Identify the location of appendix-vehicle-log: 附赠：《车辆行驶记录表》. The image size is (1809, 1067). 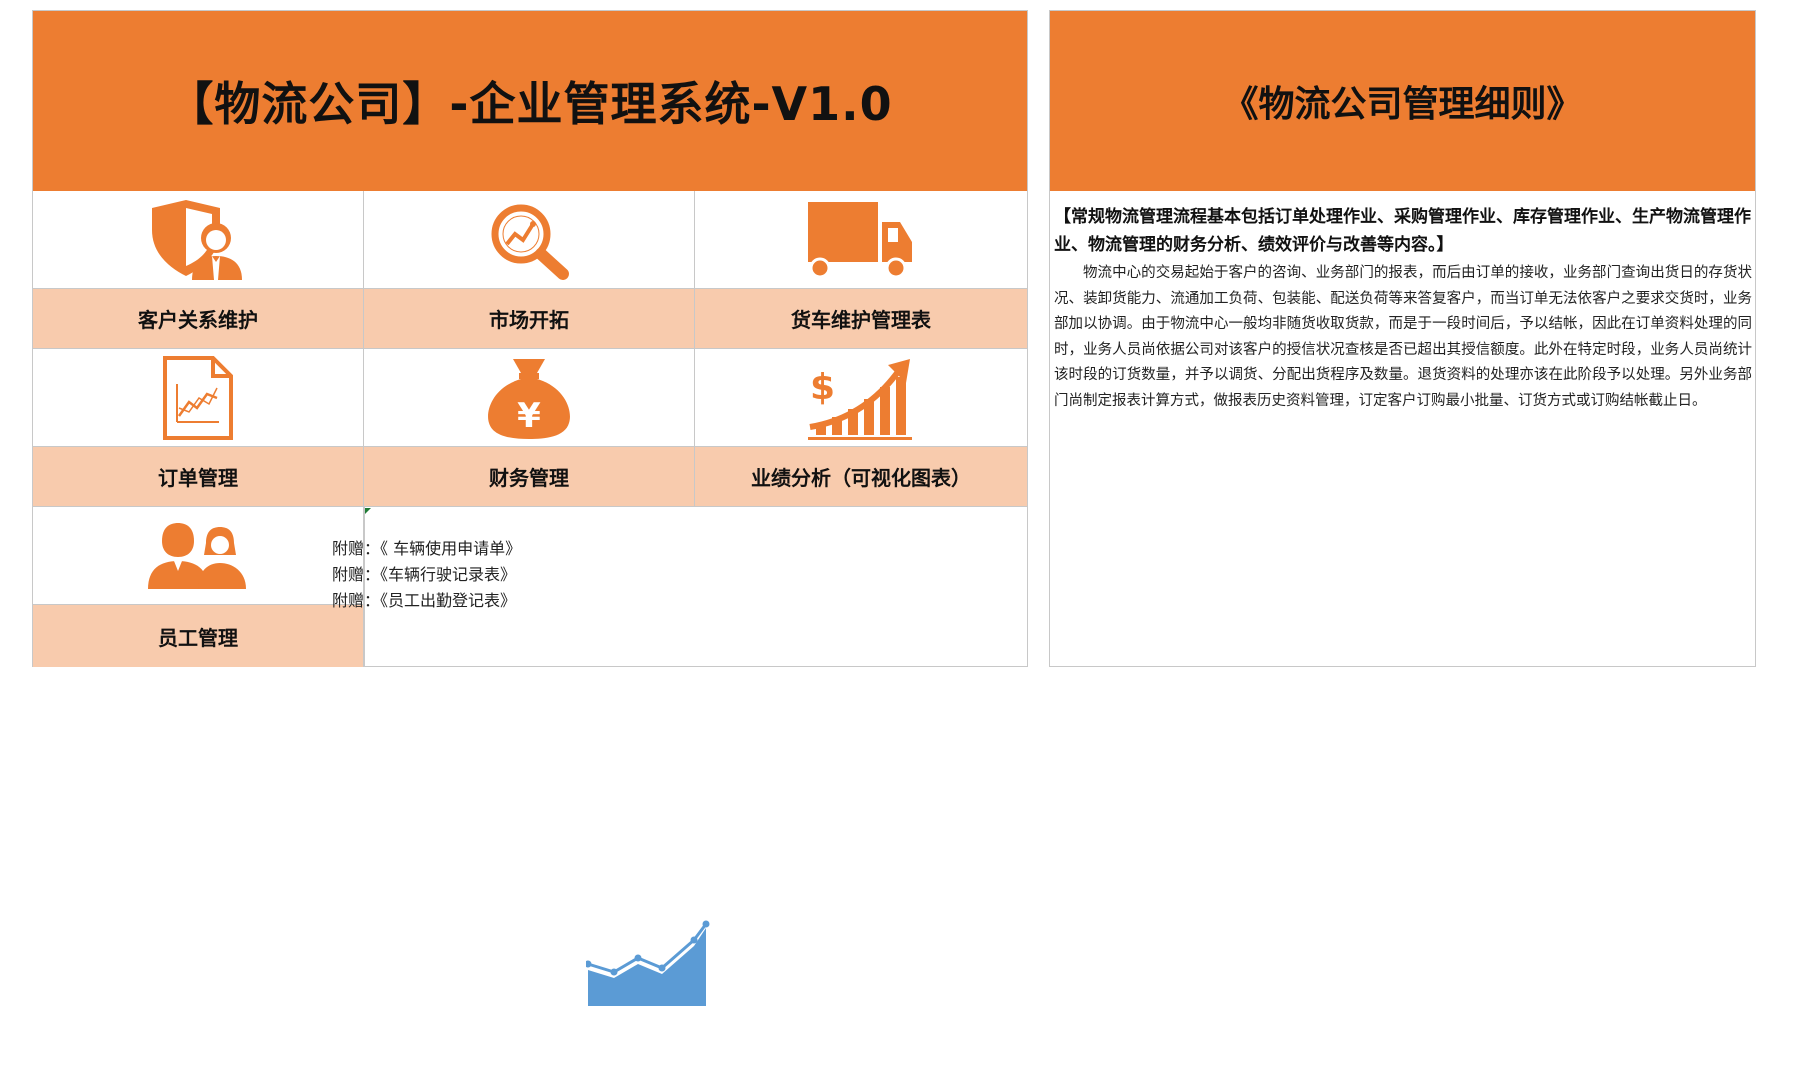
(632, 575).